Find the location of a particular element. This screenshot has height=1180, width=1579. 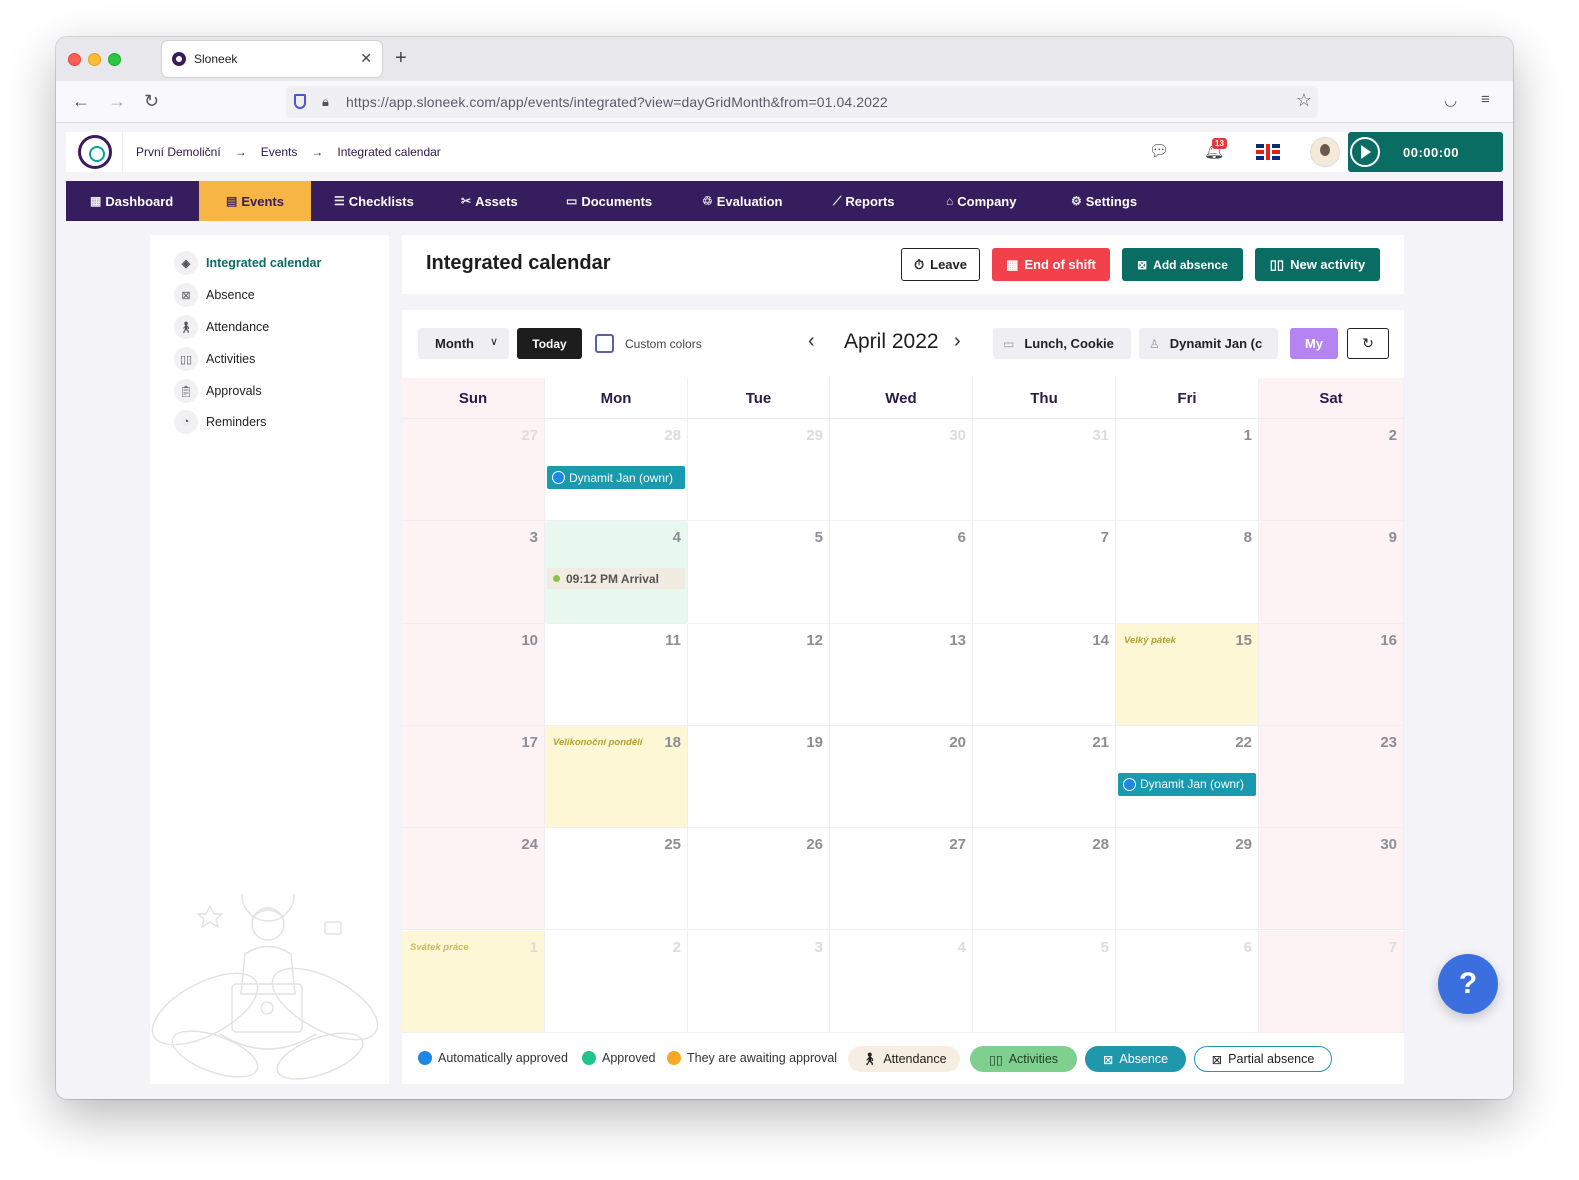

nav-settings: ⚙ Settings is located at coordinates (1104, 201).